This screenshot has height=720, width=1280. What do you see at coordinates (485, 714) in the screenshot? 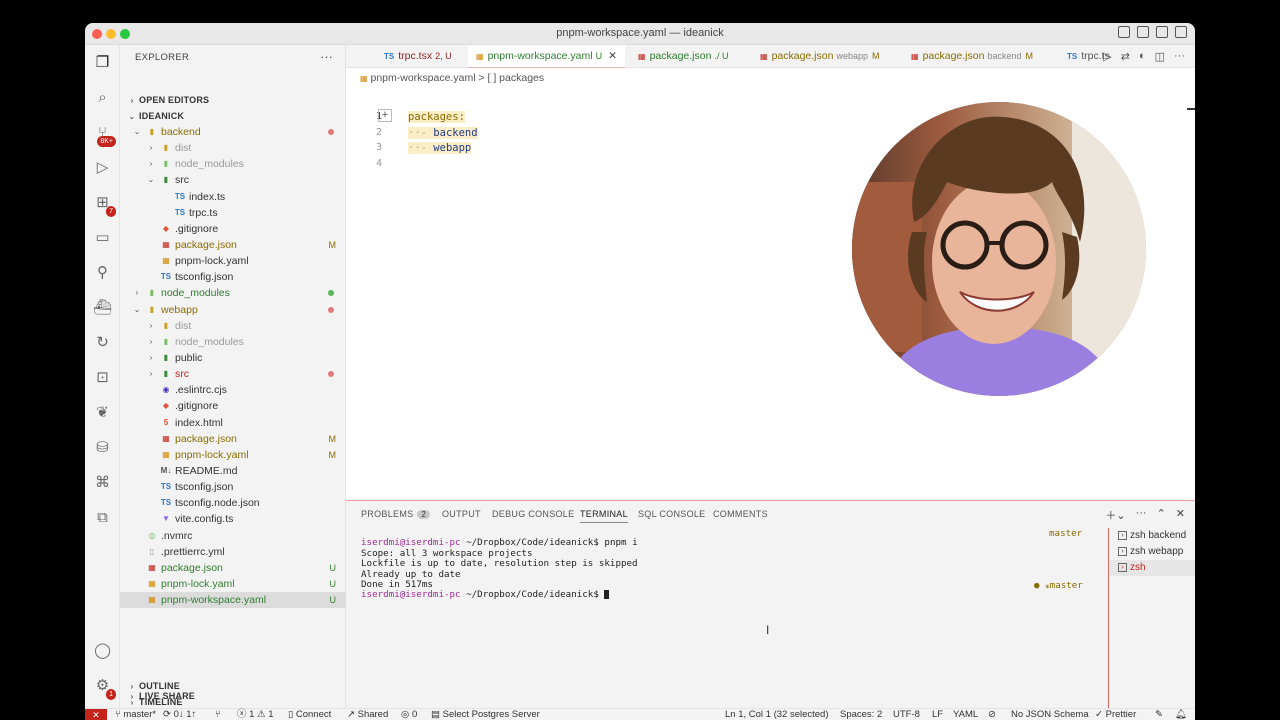
I see `postgres-status: ▤ Select Postgres Server` at bounding box center [485, 714].